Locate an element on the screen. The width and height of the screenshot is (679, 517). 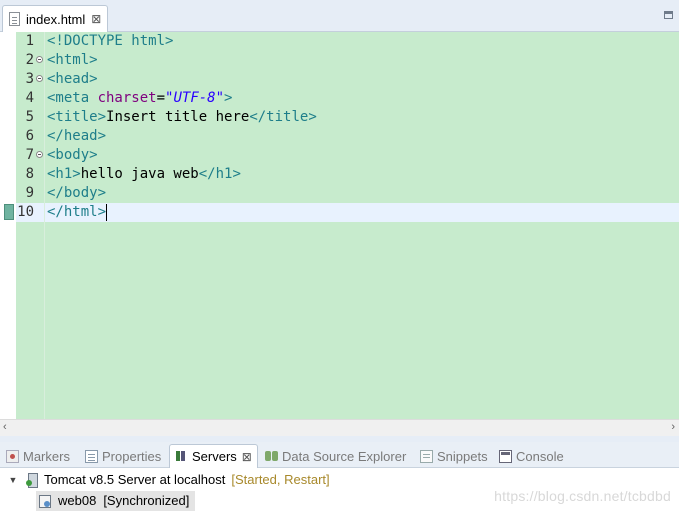
code-line: </head> is located at coordinates (76, 136).